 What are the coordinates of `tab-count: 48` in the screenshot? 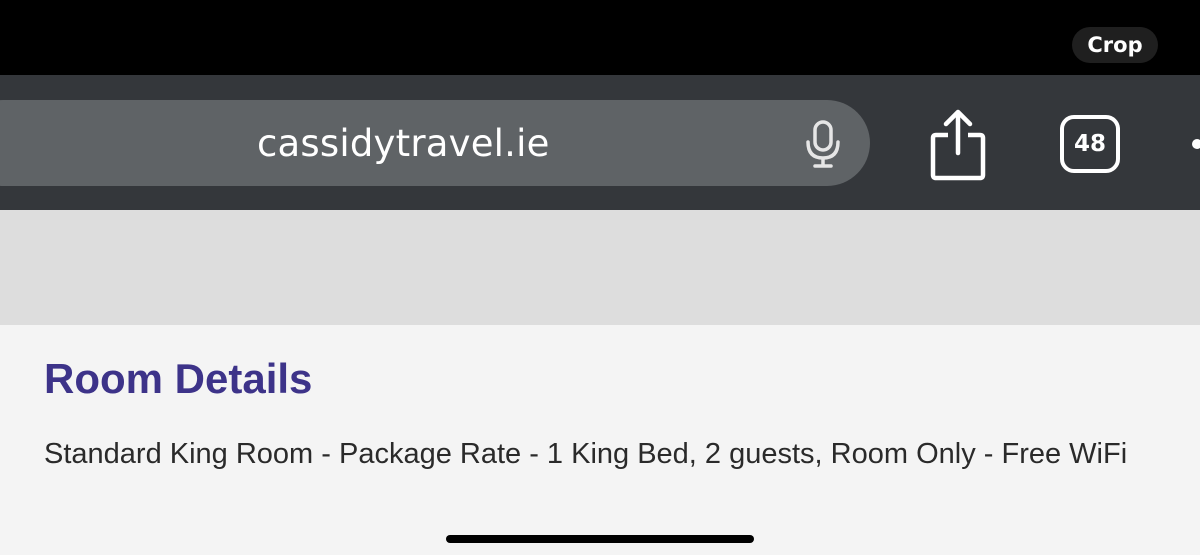 It's located at (1089, 144).